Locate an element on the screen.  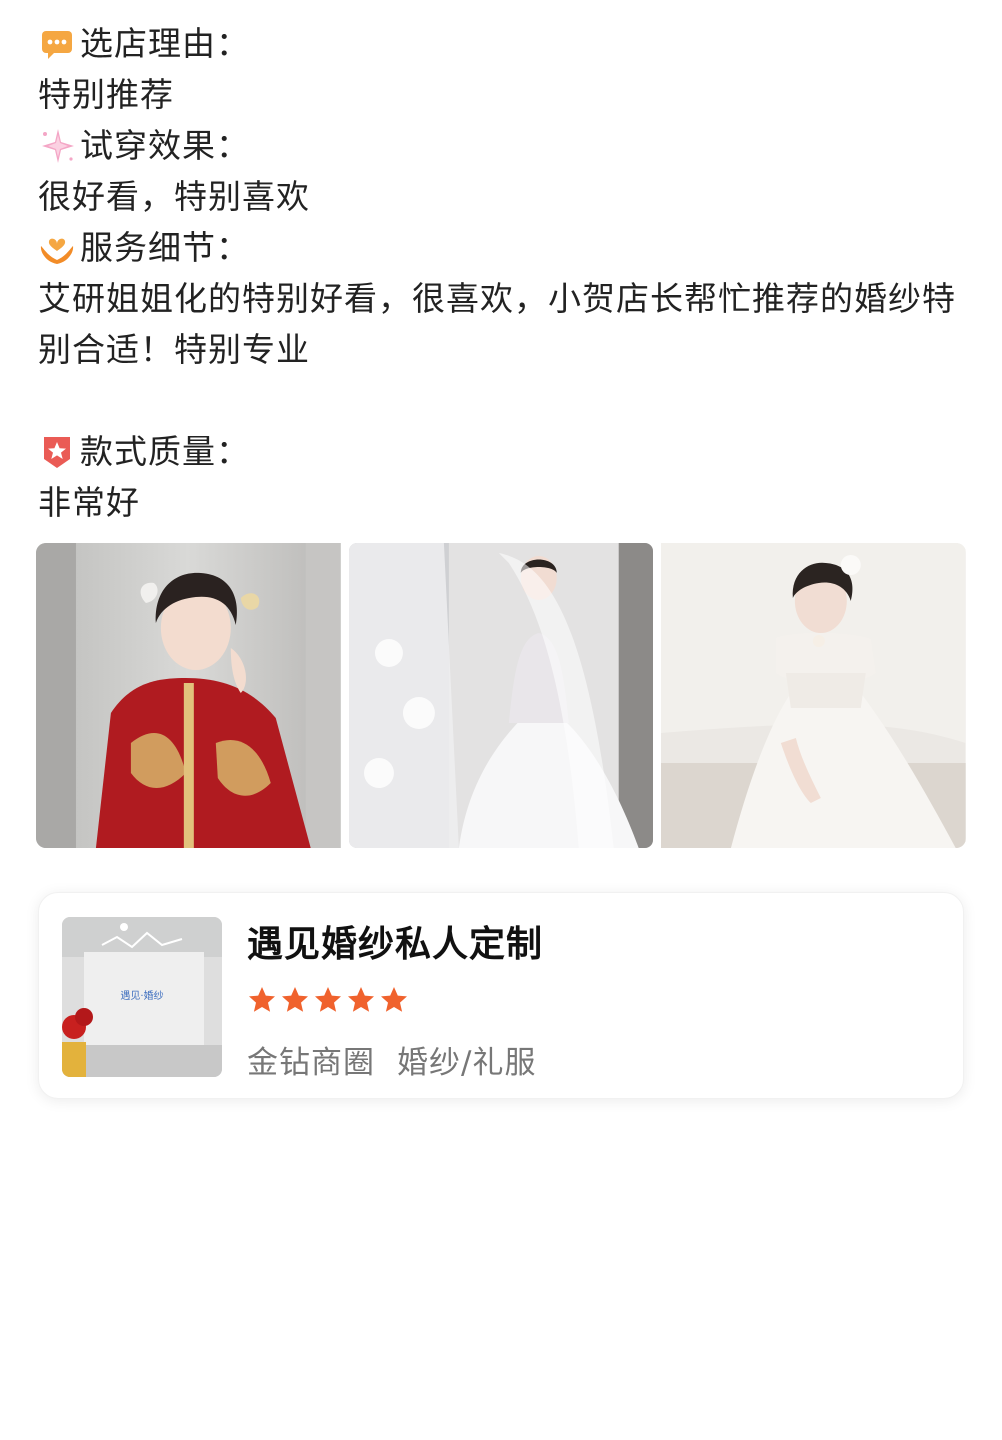
sparkle-icon is located at coordinates (57, 146).